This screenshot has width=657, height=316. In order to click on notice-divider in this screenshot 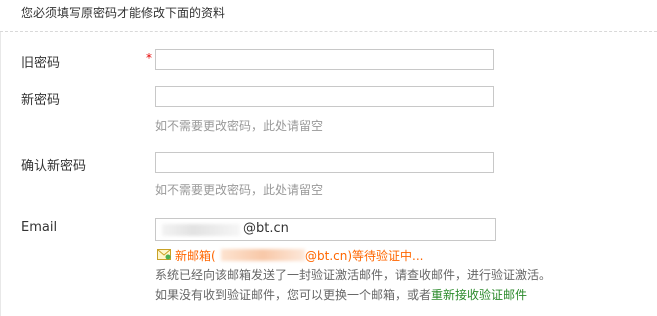, I will do `click(328, 31)`.